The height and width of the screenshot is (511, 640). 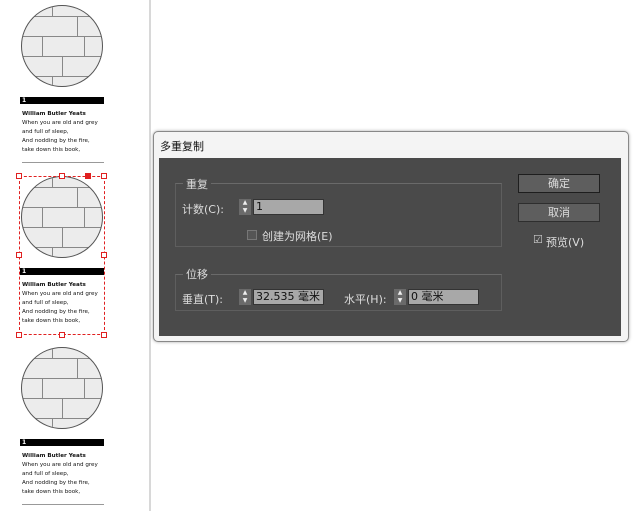 What do you see at coordinates (288, 297) in the screenshot?
I see `vertical-input: 32.535 毫米` at bounding box center [288, 297].